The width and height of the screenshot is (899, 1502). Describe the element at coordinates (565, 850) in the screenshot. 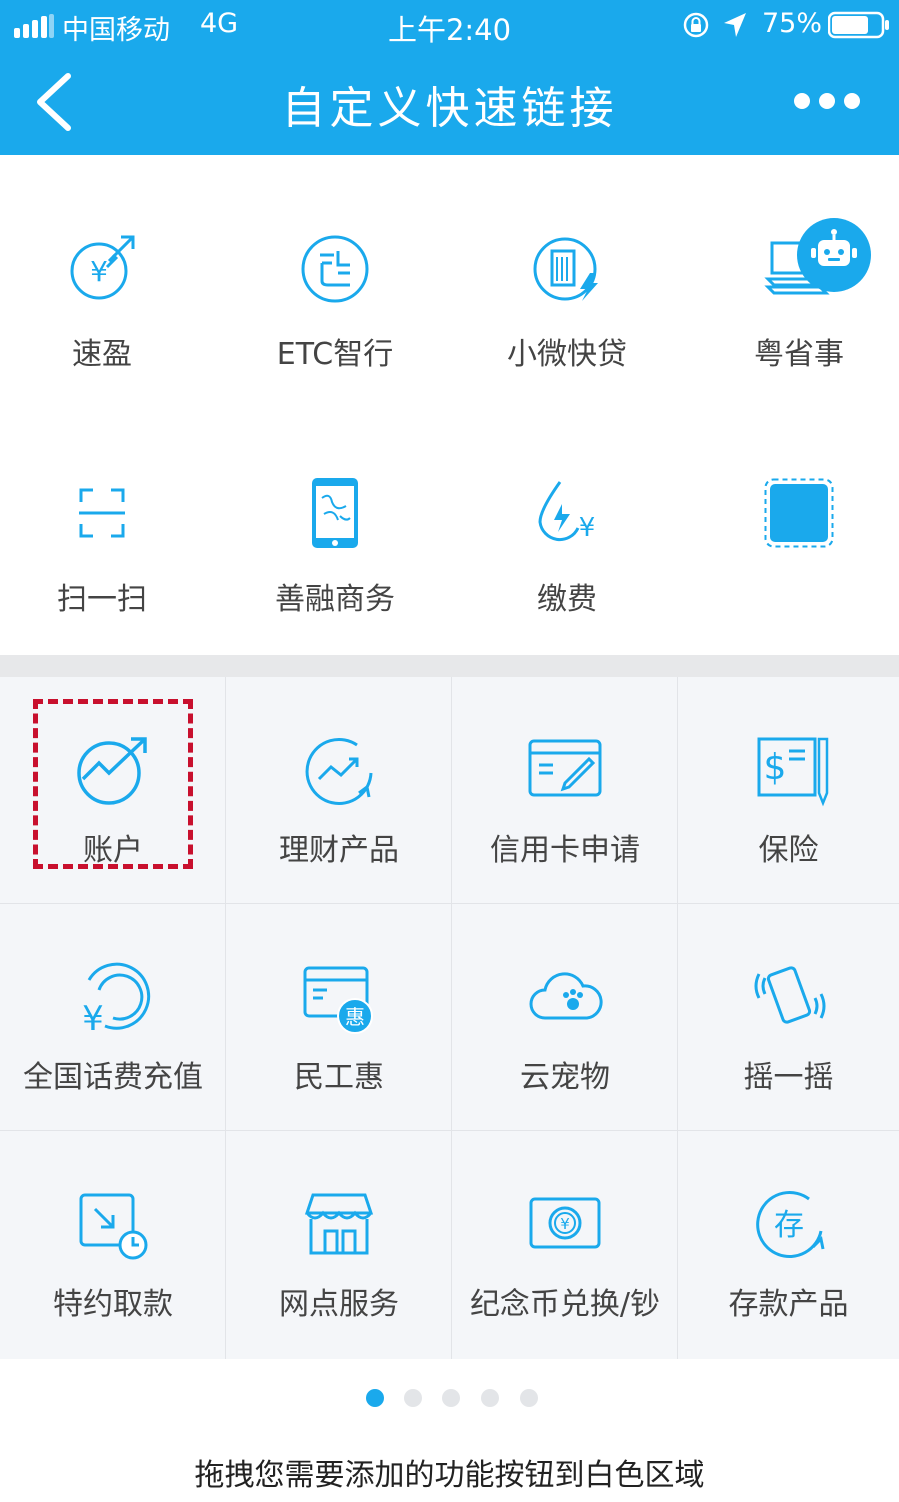

I see `function-label: 信用卡申请` at that location.